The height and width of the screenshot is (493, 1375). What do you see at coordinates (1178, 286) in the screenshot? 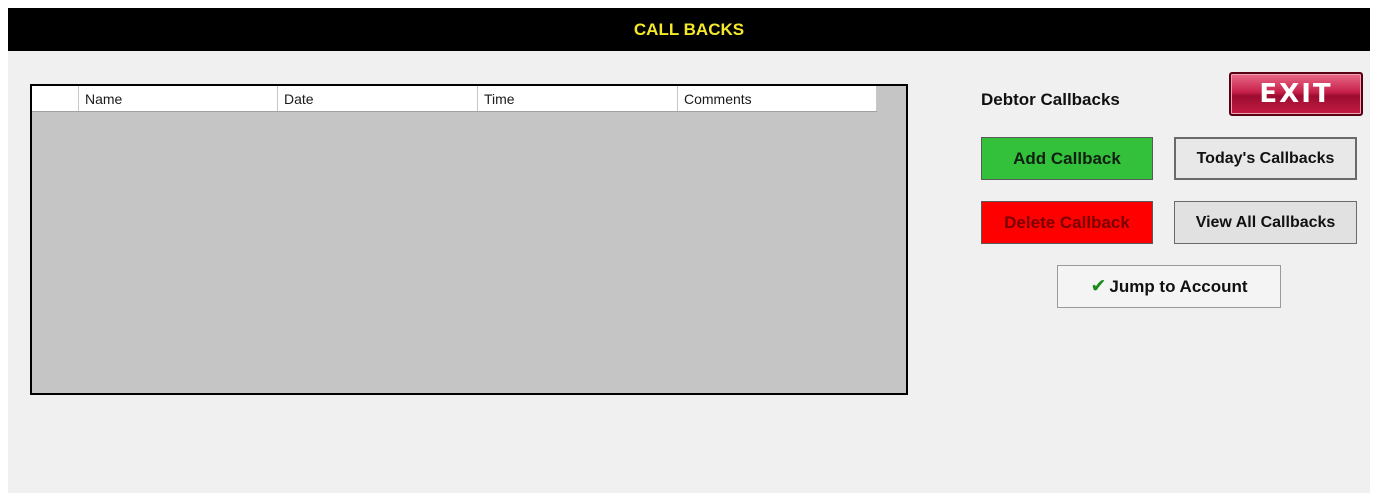
I see `jump-to-account-label: Jump to Account` at bounding box center [1178, 286].